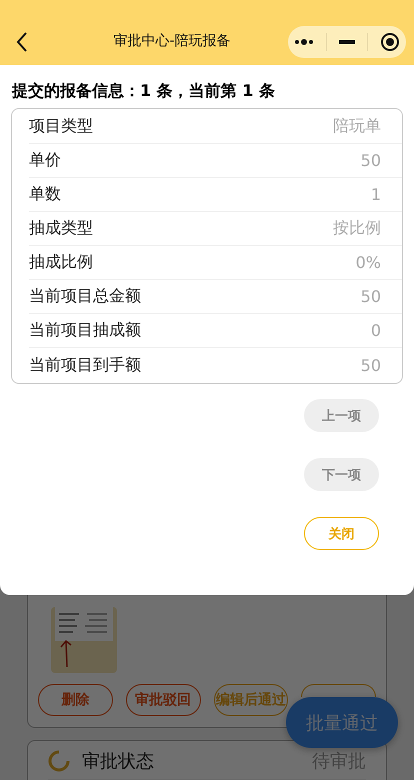  Describe the element at coordinates (368, 262) in the screenshot. I see `field-value: 0%` at that location.